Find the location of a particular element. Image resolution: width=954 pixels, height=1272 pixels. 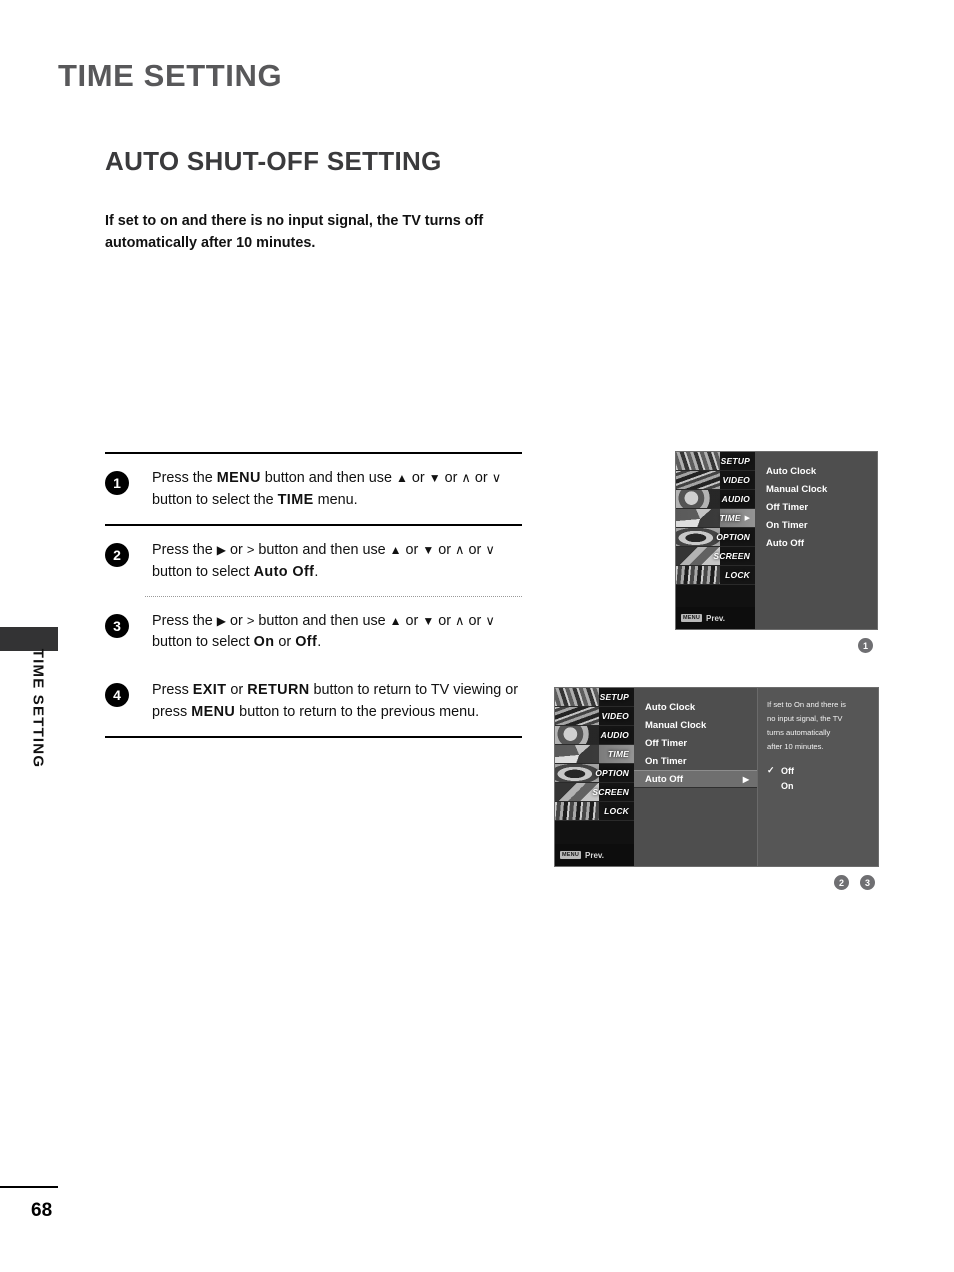

osd-detail-line: turns automatically is located at coordinates (799, 733).